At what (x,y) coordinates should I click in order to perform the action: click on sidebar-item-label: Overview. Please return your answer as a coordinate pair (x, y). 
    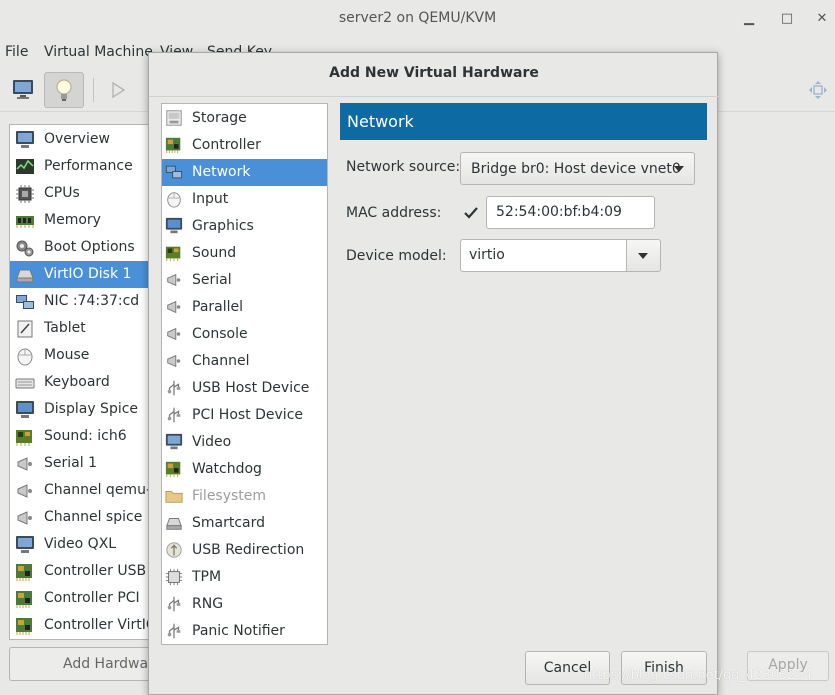
    Looking at the image, I should click on (77, 139).